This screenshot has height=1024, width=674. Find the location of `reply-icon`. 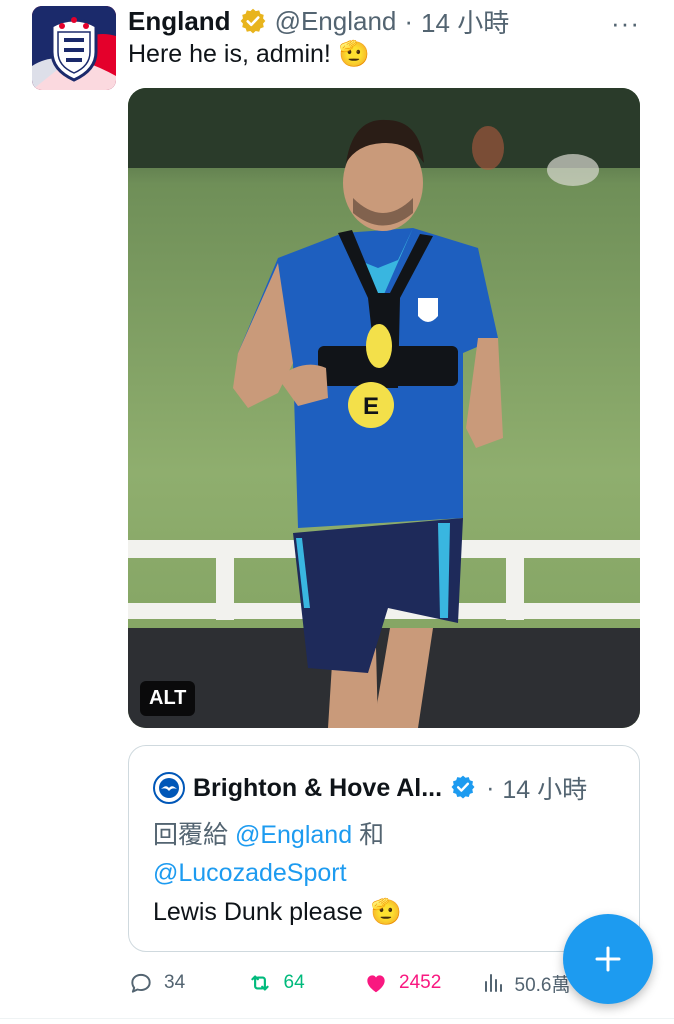

reply-icon is located at coordinates (141, 983).